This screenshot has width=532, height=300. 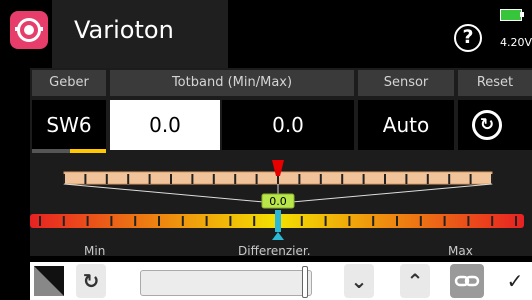 What do you see at coordinates (288, 125) in the screenshot?
I see `totband-max-field: 0.0` at bounding box center [288, 125].